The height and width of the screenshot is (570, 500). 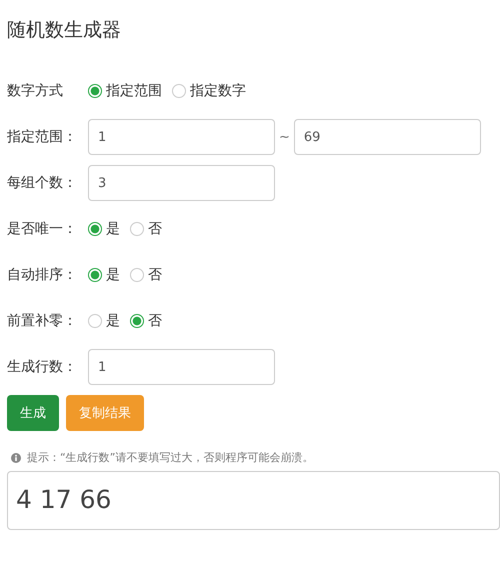 I want to click on result-box: 4 17 66, so click(x=253, y=500).